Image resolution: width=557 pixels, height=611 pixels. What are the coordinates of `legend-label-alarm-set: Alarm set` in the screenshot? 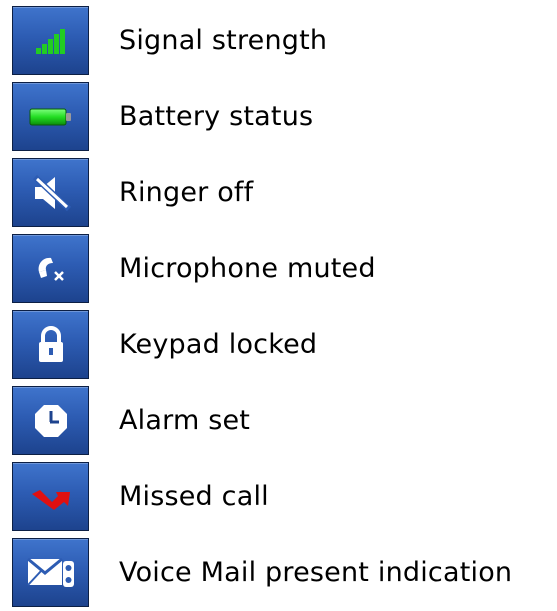 It's located at (185, 420).